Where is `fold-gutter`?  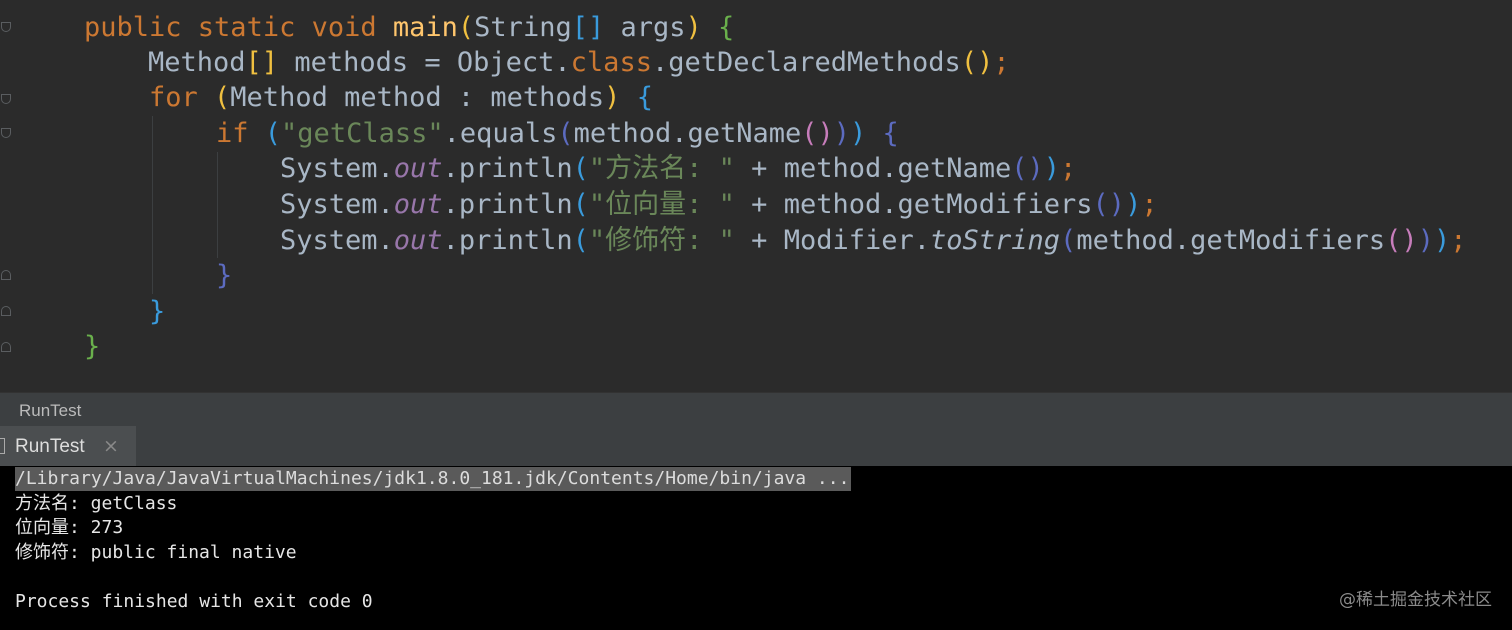 fold-gutter is located at coordinates (7, 196).